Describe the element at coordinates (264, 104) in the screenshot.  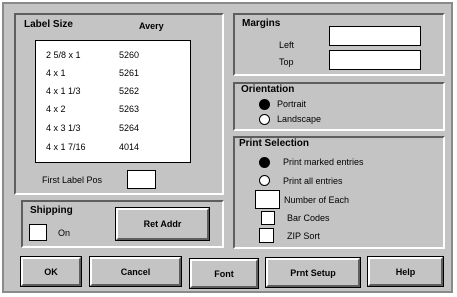
I see `portrait-radio` at that location.